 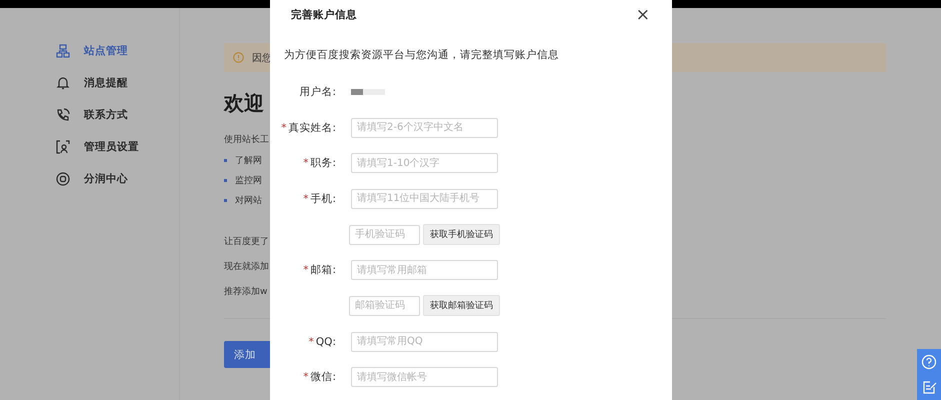 What do you see at coordinates (63, 179) in the screenshot?
I see `target-icon` at bounding box center [63, 179].